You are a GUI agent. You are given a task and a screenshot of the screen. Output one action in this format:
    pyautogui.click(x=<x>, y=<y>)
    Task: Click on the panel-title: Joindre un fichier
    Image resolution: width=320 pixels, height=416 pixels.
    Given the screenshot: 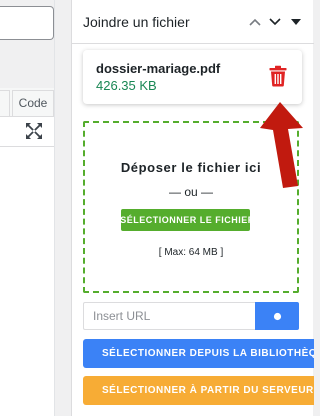 What is the action you would take?
    pyautogui.click(x=136, y=22)
    